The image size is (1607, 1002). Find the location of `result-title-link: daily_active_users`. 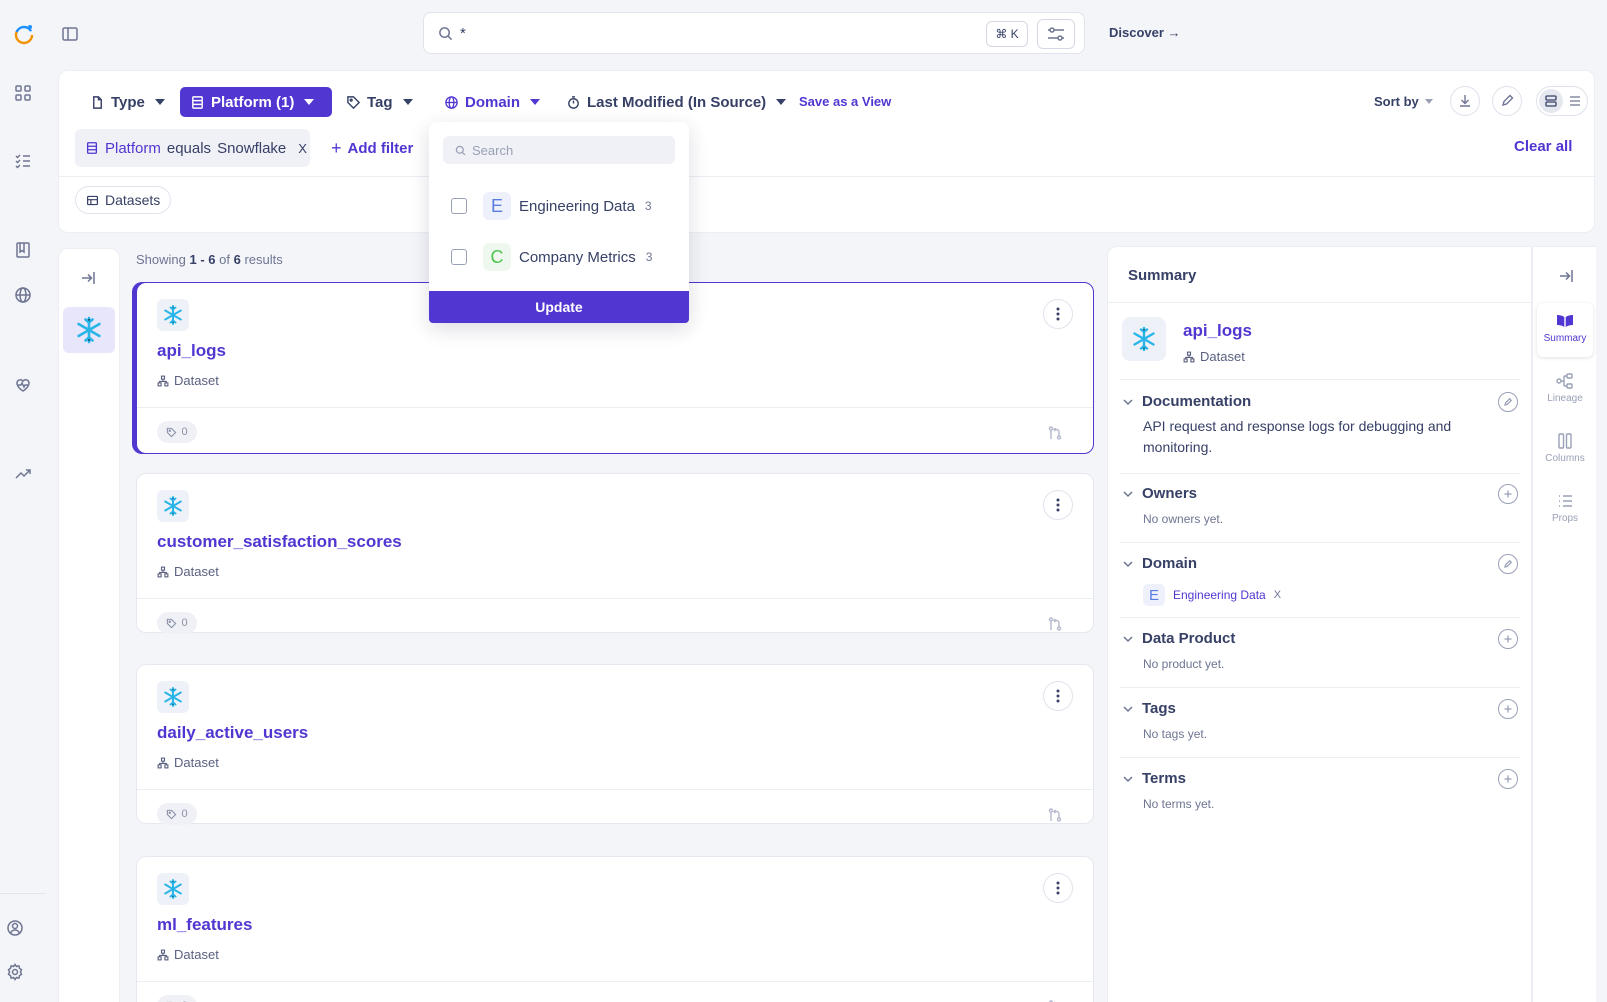

result-title-link: daily_active_users is located at coordinates (232, 733).